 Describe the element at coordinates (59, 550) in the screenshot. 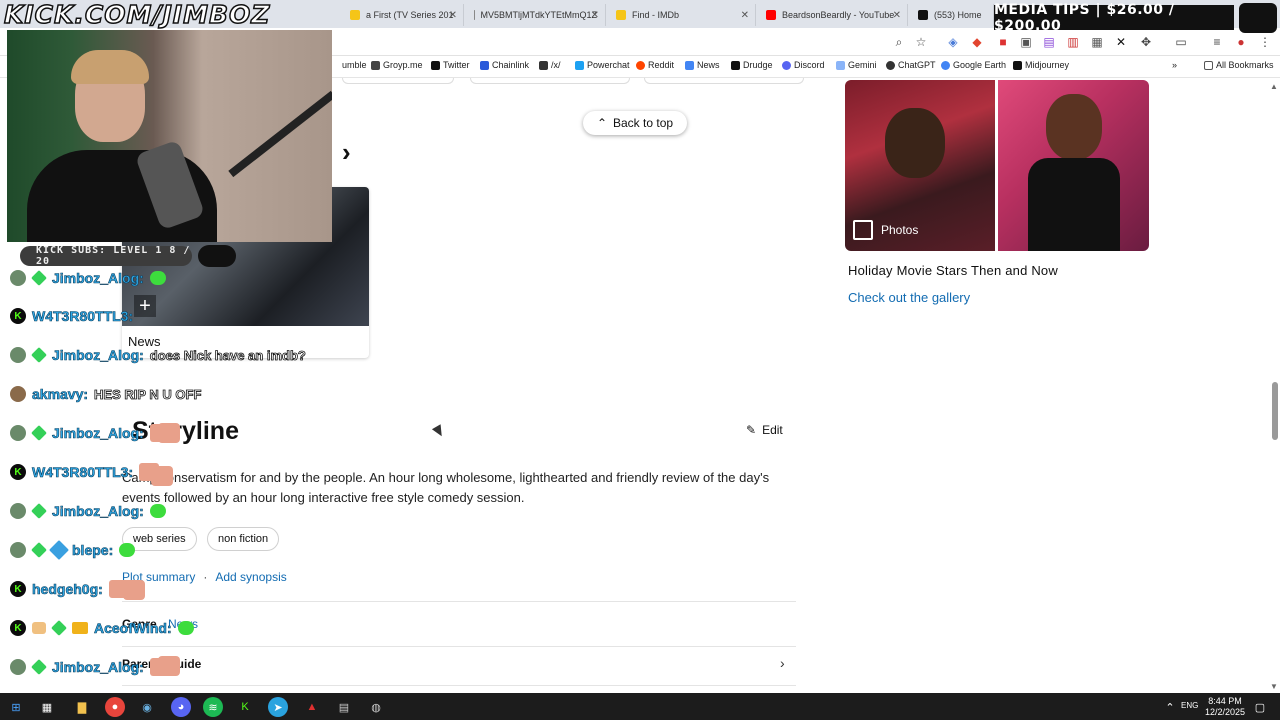

I see `sword-badge-icon` at that location.